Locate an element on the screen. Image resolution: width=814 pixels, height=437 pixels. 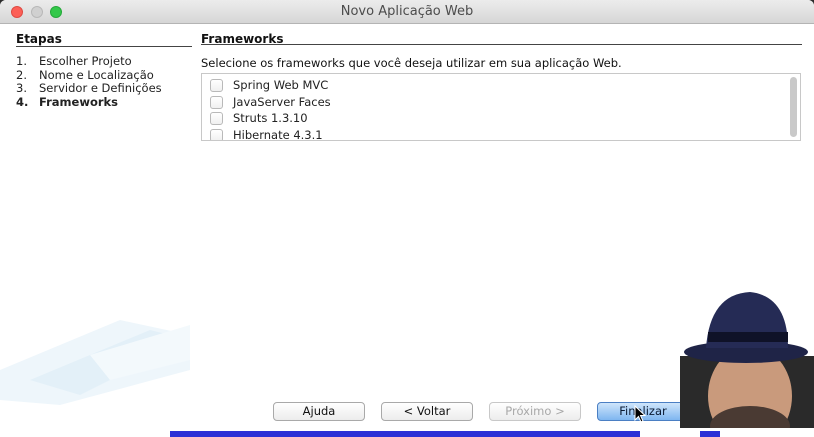
framework-item: Struts 1.3.10 is located at coordinates (259, 118).